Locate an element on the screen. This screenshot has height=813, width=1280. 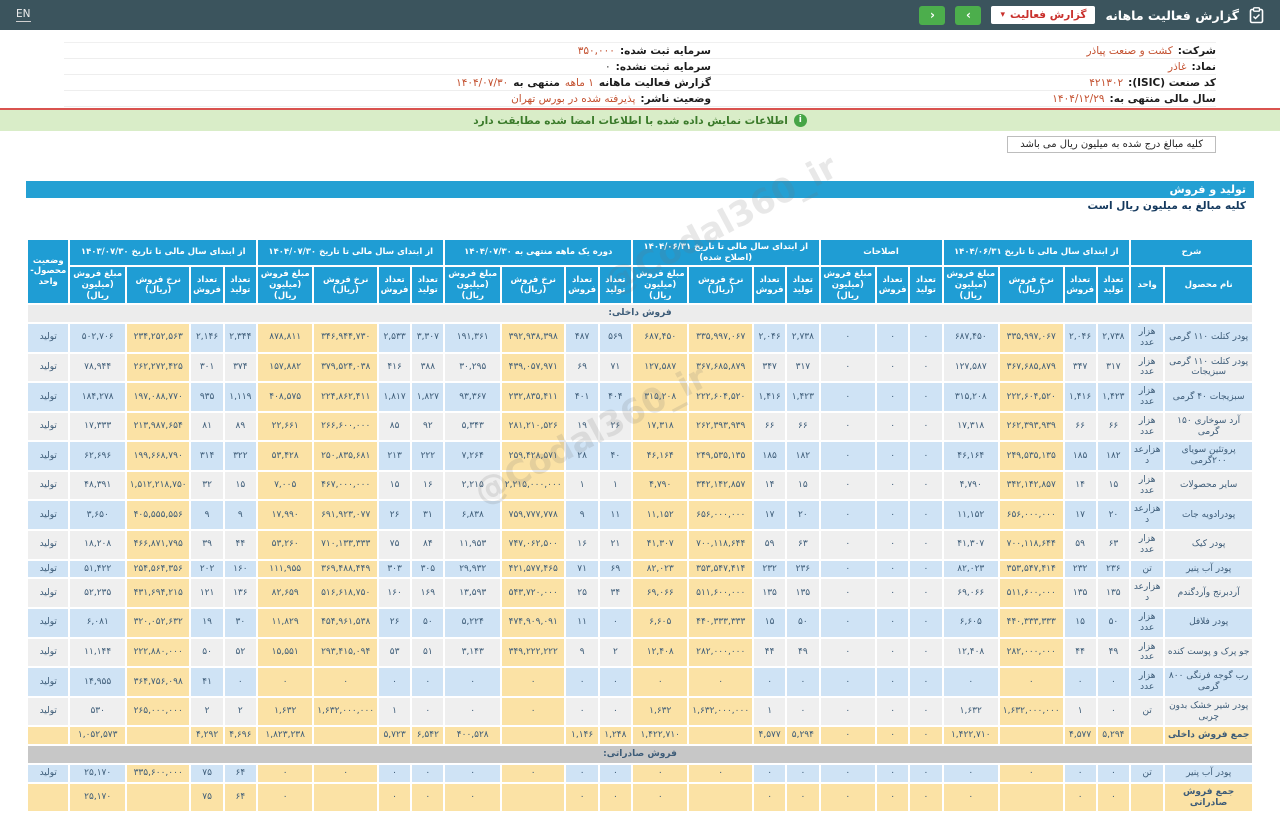
data-cell: ۶,۸۳۸ is located at coordinates (472, 515).